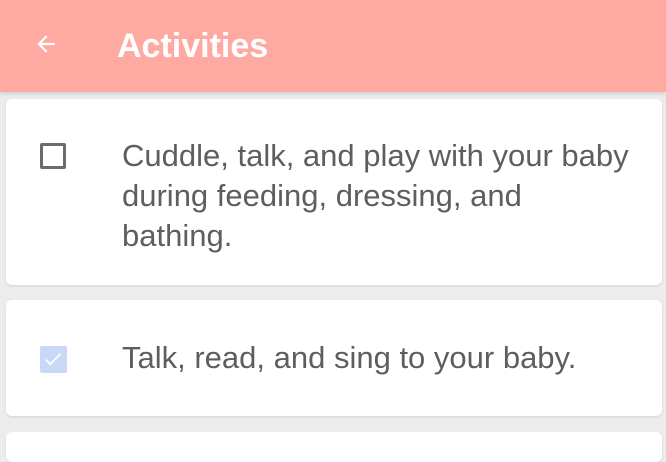 The height and width of the screenshot is (462, 666). I want to click on page-title: Activities, so click(193, 46).